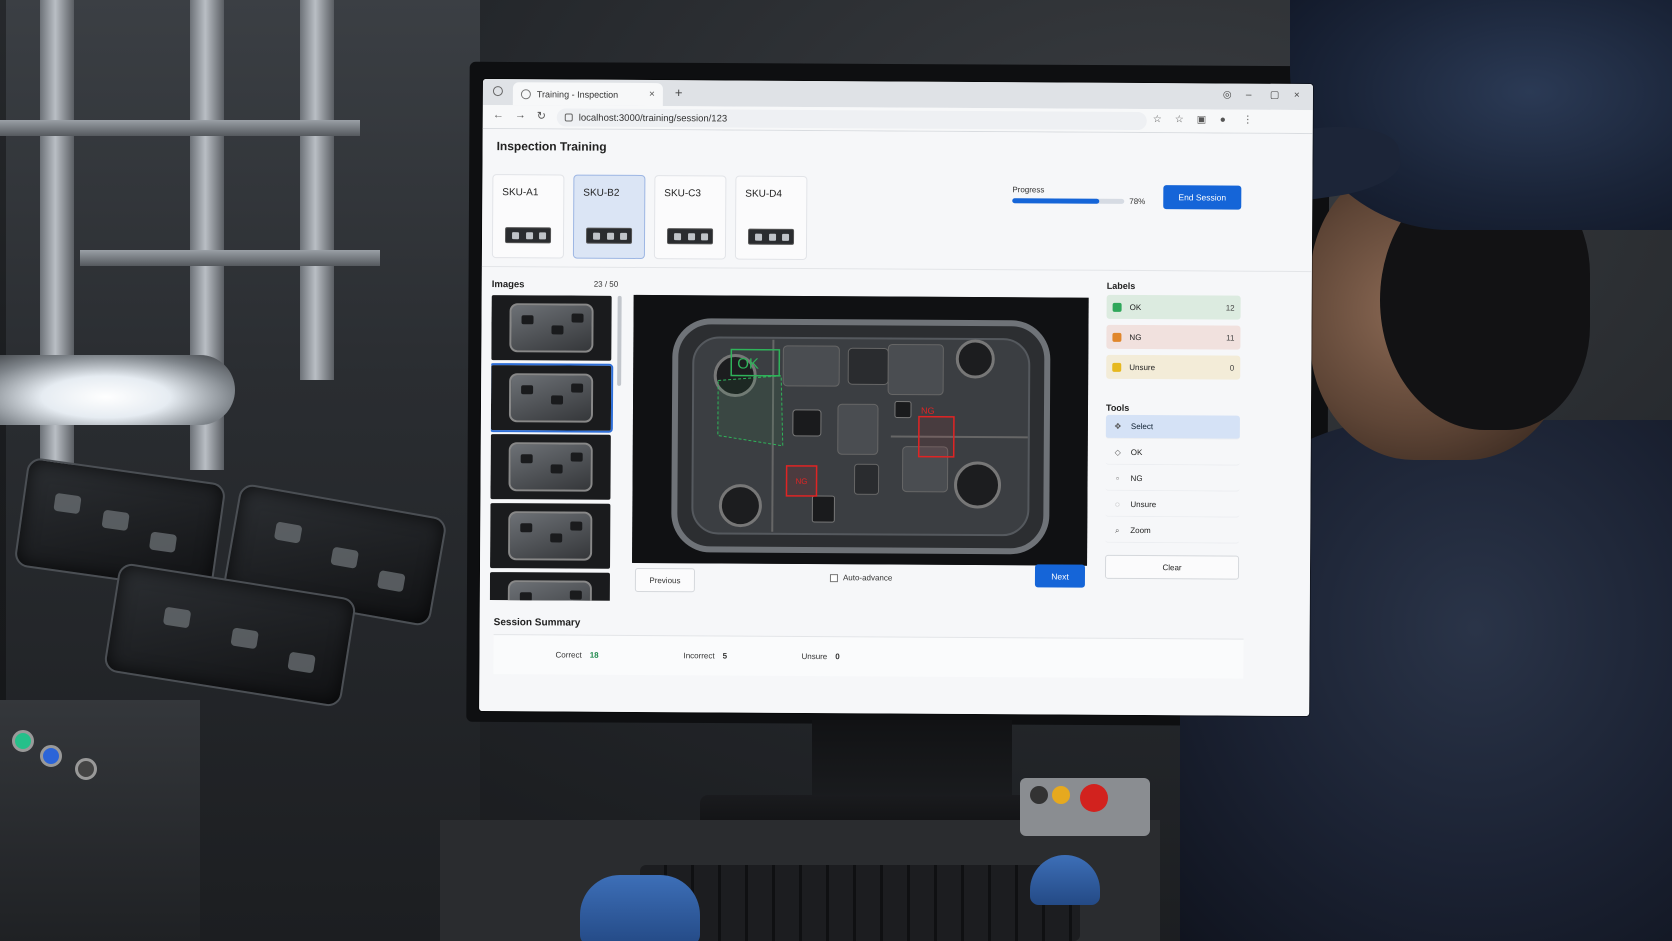  What do you see at coordinates (551, 146) in the screenshot?
I see `page-title: Inspection Training` at bounding box center [551, 146].